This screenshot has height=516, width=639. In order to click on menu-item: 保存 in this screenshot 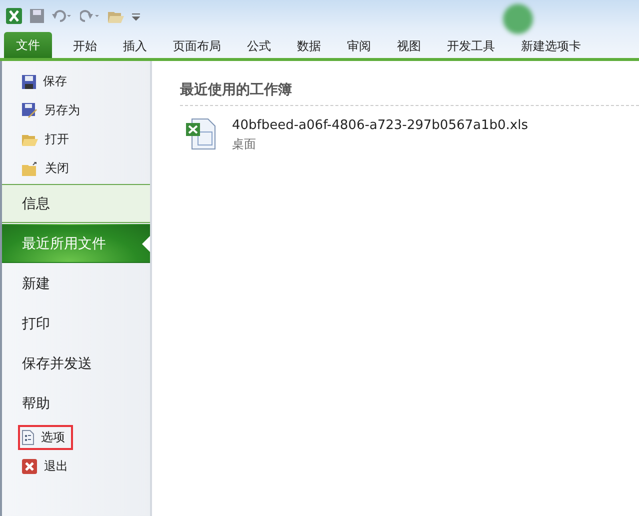, I will do `click(46, 81)`.